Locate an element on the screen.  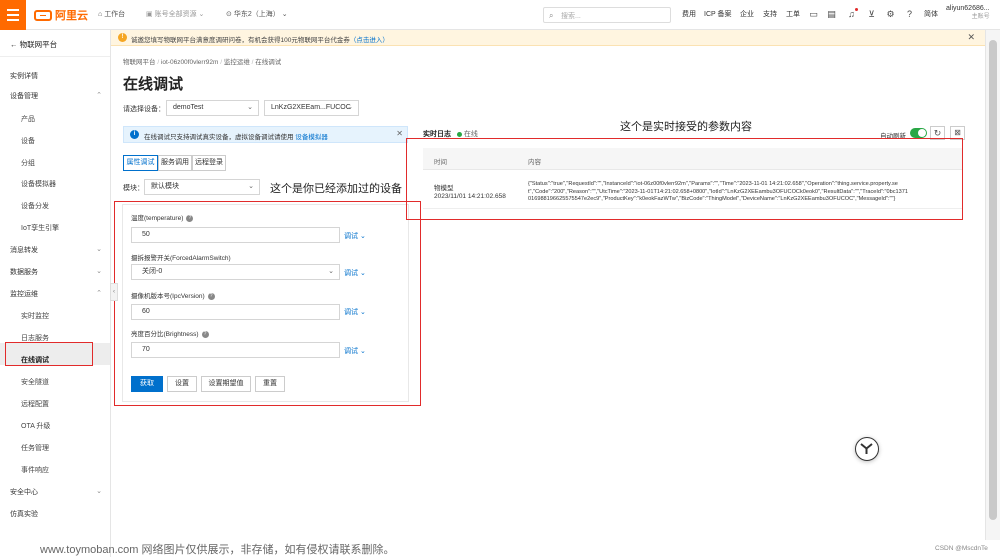
sidebar-item-label: 设备 is located at coordinates (28, 141).